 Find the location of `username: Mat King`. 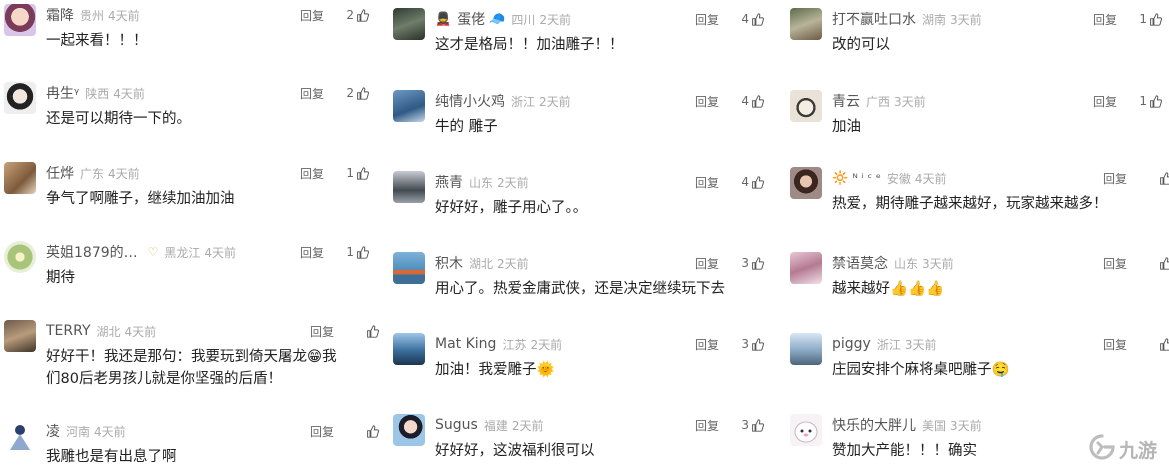

username: Mat King is located at coordinates (465, 344).